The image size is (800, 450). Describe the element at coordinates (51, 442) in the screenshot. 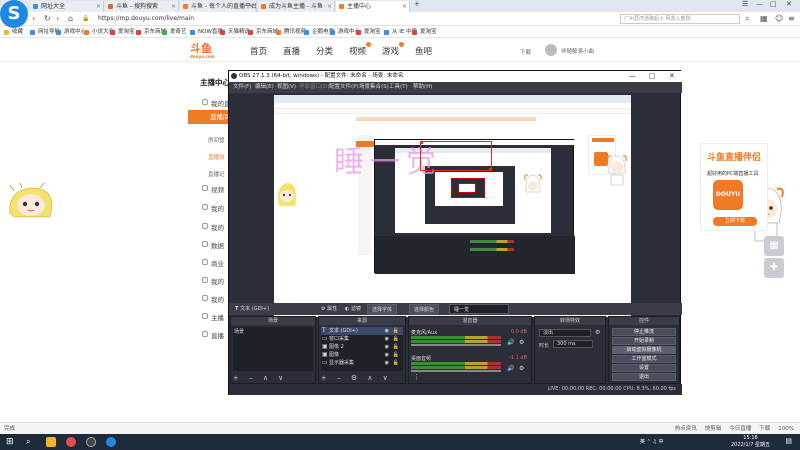

I see `file-explorer-icon` at that location.